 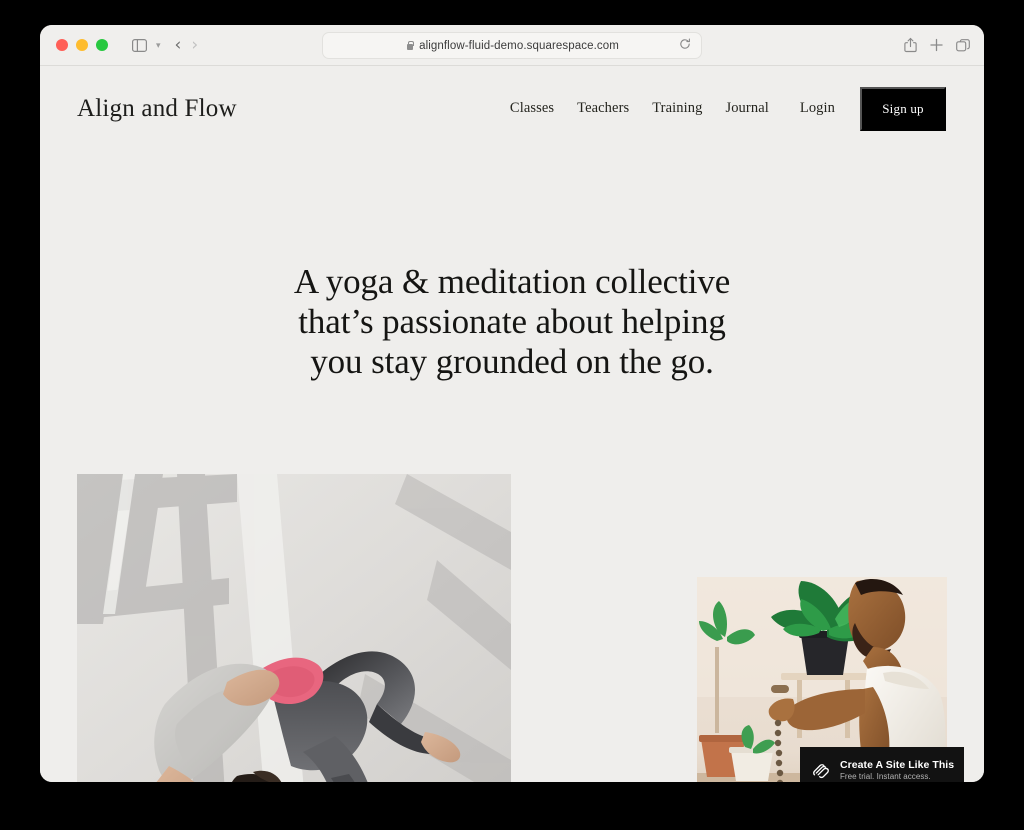 What do you see at coordinates (157, 109) in the screenshot?
I see `site-logo: Align and Flow` at bounding box center [157, 109].